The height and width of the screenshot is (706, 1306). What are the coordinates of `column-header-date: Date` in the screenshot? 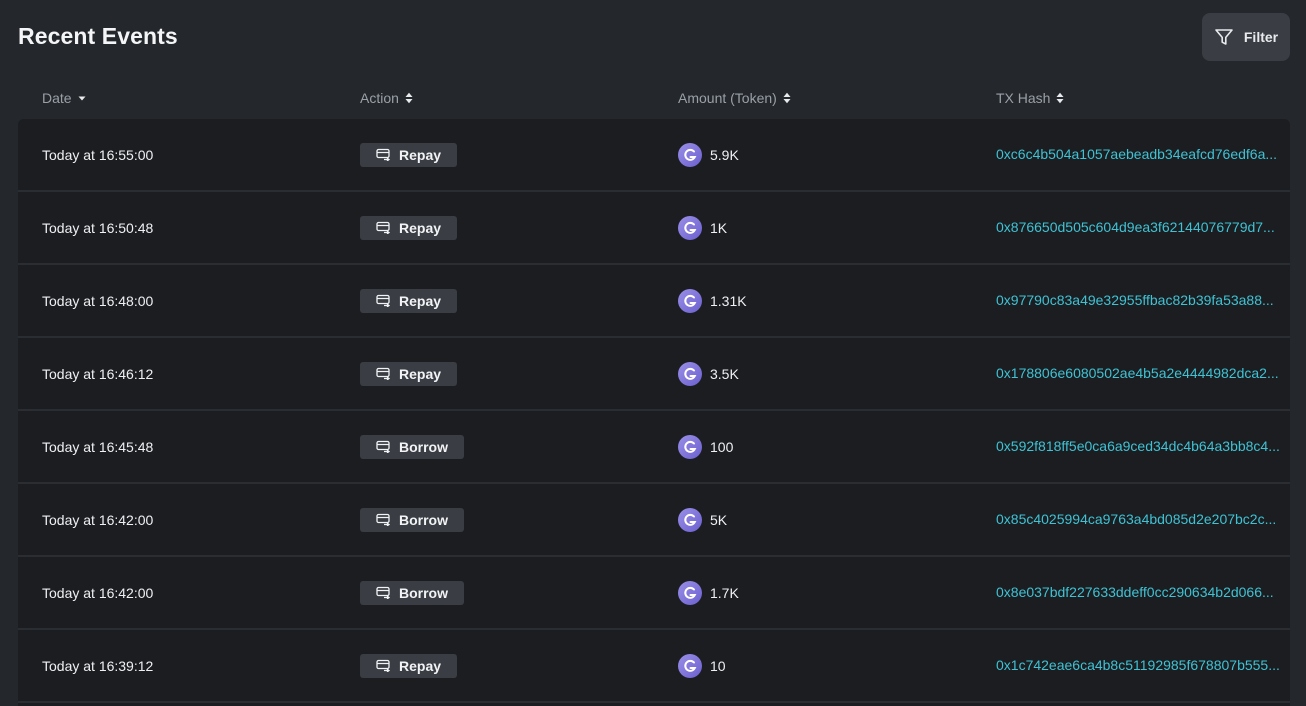 It's located at (64, 98).